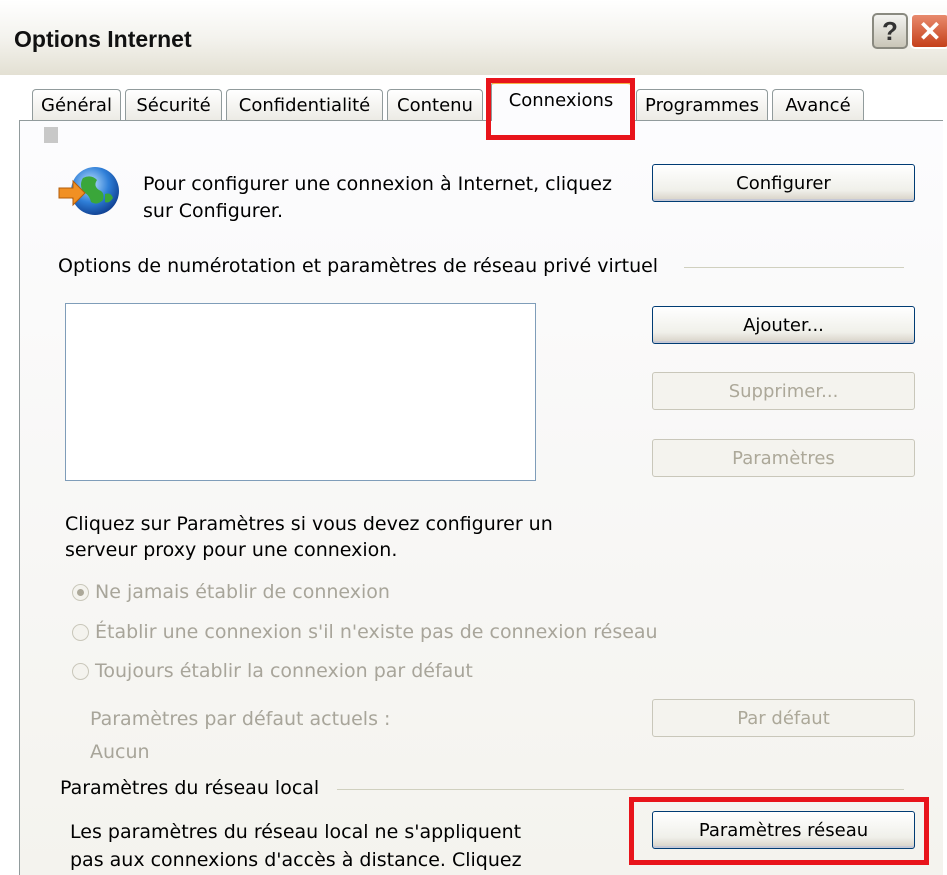 This screenshot has width=947, height=875. What do you see at coordinates (620, 789) in the screenshot?
I see `lan-group-divider` at bounding box center [620, 789].